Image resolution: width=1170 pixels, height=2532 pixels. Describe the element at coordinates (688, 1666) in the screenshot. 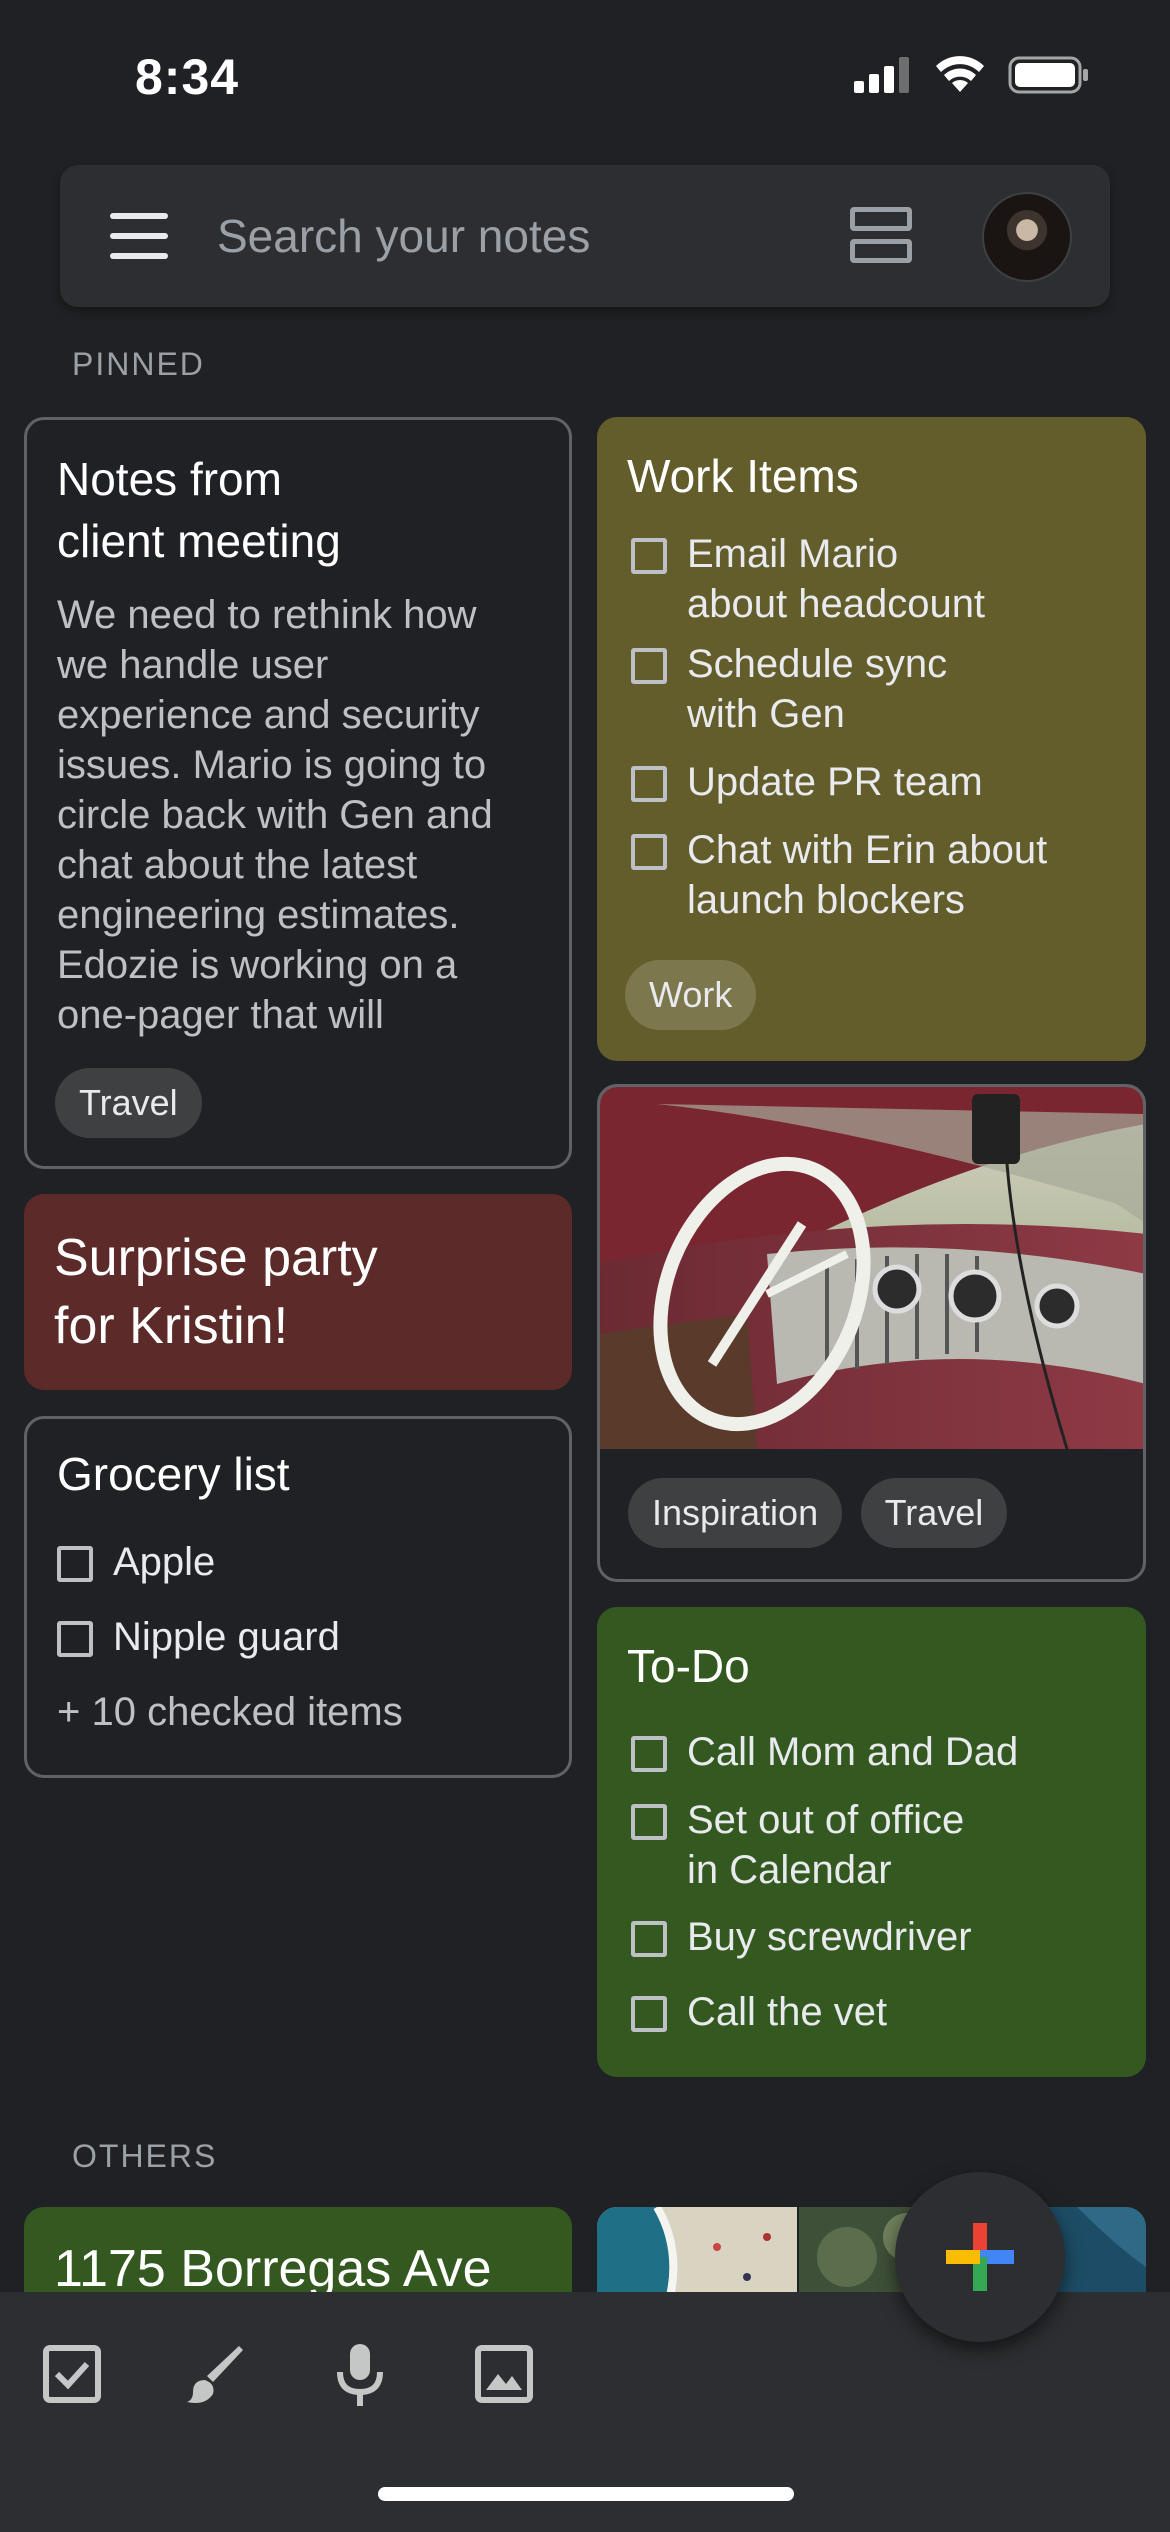

I see `note-title: To-Do` at that location.